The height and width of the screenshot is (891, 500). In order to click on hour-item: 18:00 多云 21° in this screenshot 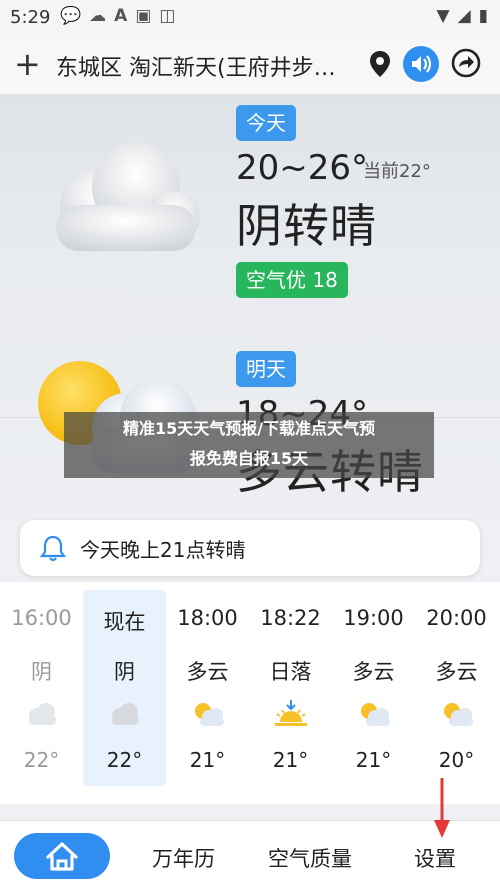, I will do `click(207, 688)`.